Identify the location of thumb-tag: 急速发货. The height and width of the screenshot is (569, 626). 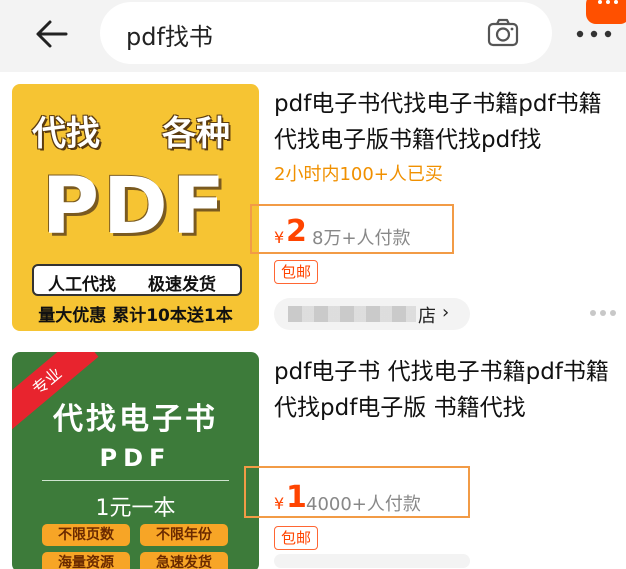
(184, 560).